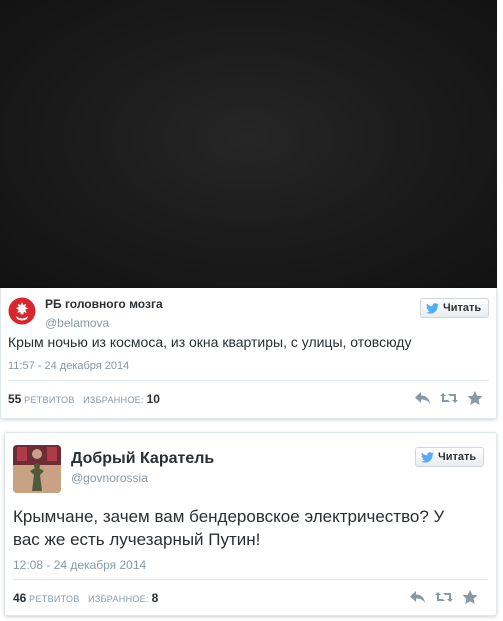 This screenshot has width=503, height=621. What do you see at coordinates (104, 304) in the screenshot?
I see `author-name: РБ головного мозга` at bounding box center [104, 304].